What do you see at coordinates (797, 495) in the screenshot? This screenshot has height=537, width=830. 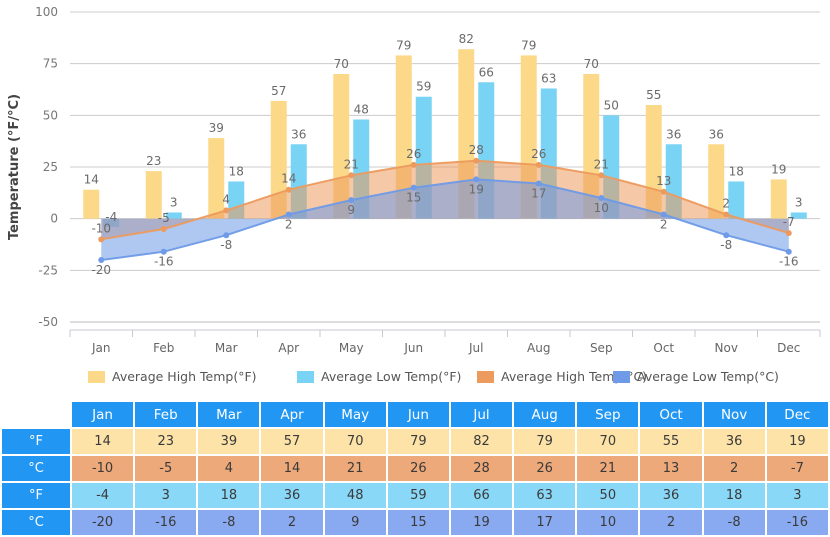 I see `table-cell: 3` at bounding box center [797, 495].